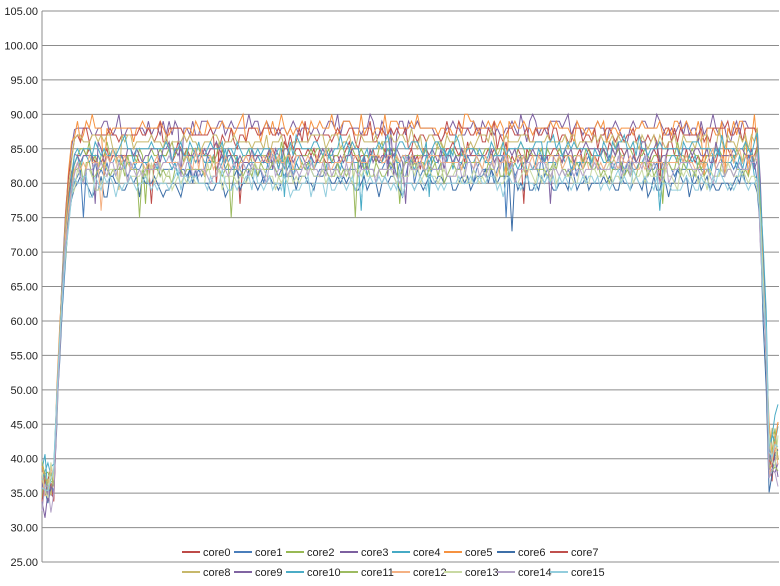 The width and height of the screenshot is (780, 586). Describe the element at coordinates (585, 553) in the screenshot. I see `legend-label-core7: core7` at that location.